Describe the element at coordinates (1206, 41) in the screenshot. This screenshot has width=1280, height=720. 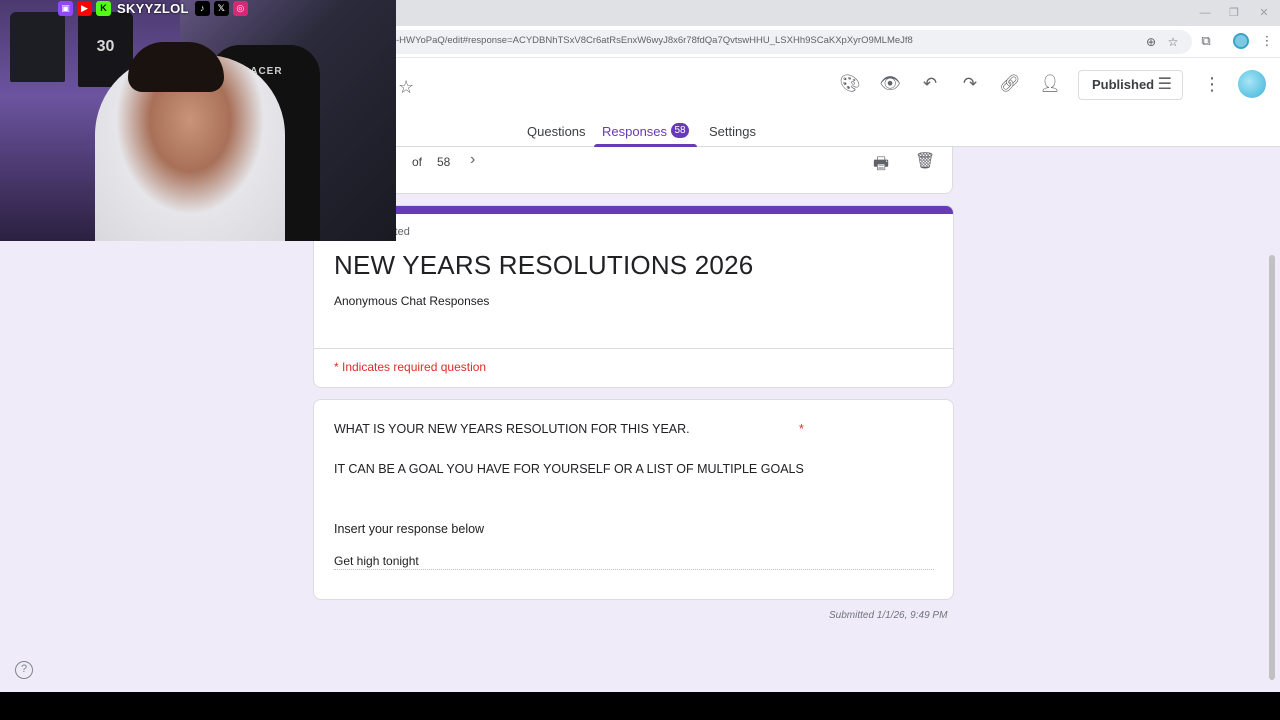
I see `extensions-icon: ⧉` at that location.